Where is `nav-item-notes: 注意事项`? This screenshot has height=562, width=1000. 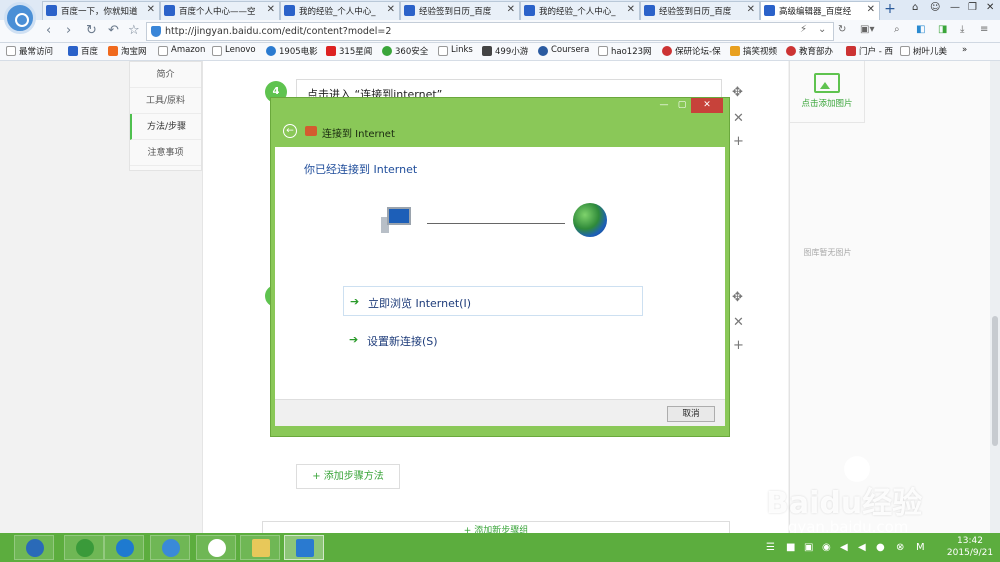
nav-item-notes: 注意事项 is located at coordinates (165, 153).